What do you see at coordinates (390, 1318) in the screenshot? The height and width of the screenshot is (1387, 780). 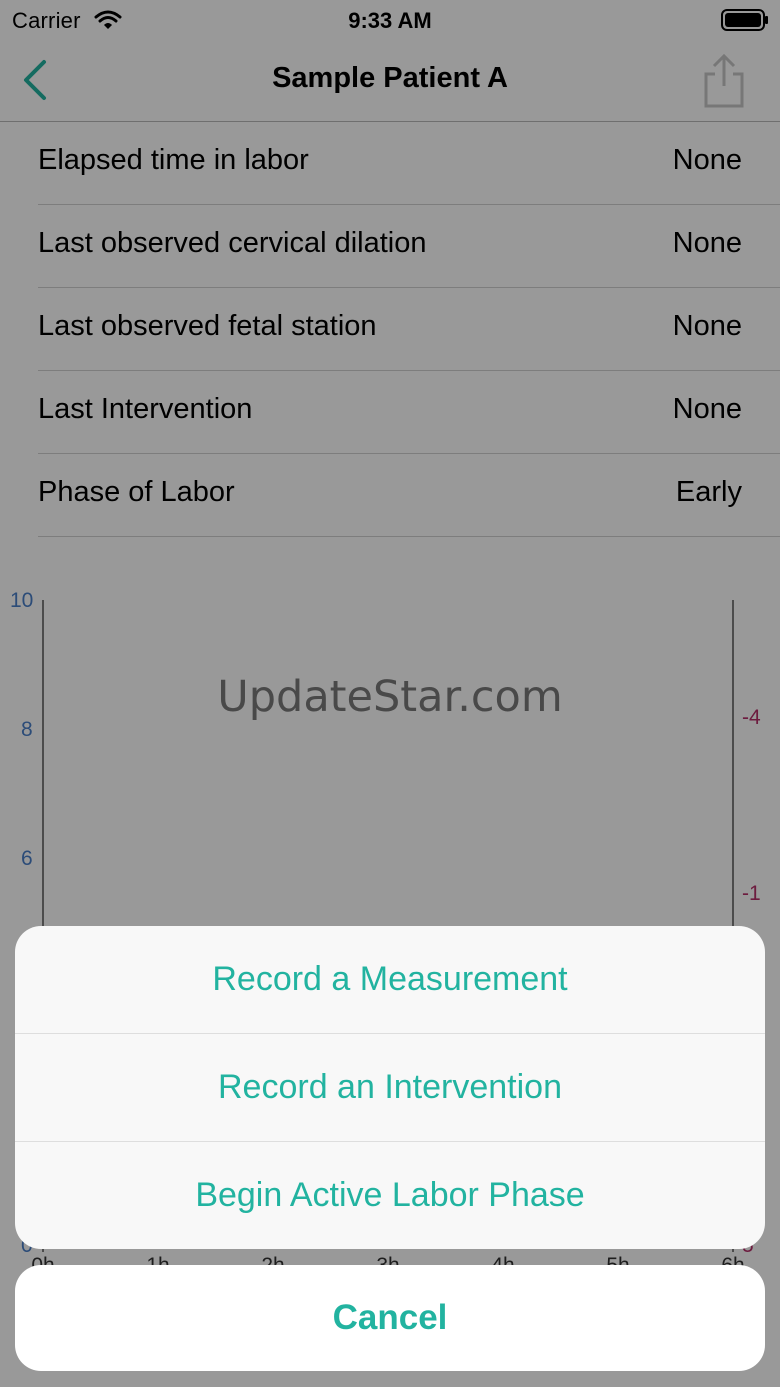 I see `cancel-button: Cancel` at bounding box center [390, 1318].